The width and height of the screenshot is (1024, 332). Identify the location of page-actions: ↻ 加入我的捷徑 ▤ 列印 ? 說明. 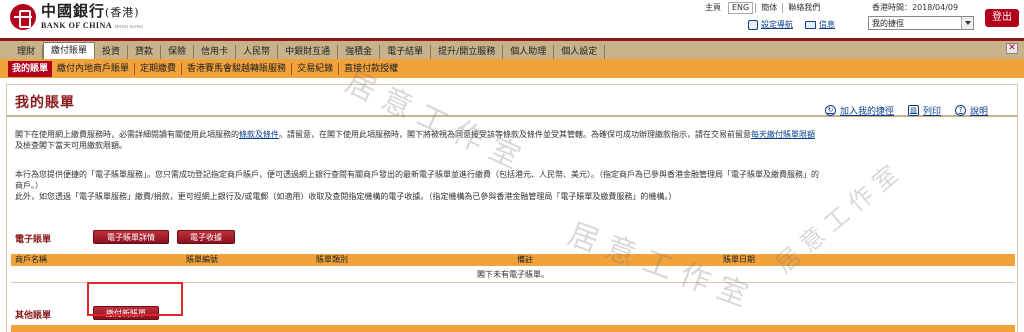
(913, 110).